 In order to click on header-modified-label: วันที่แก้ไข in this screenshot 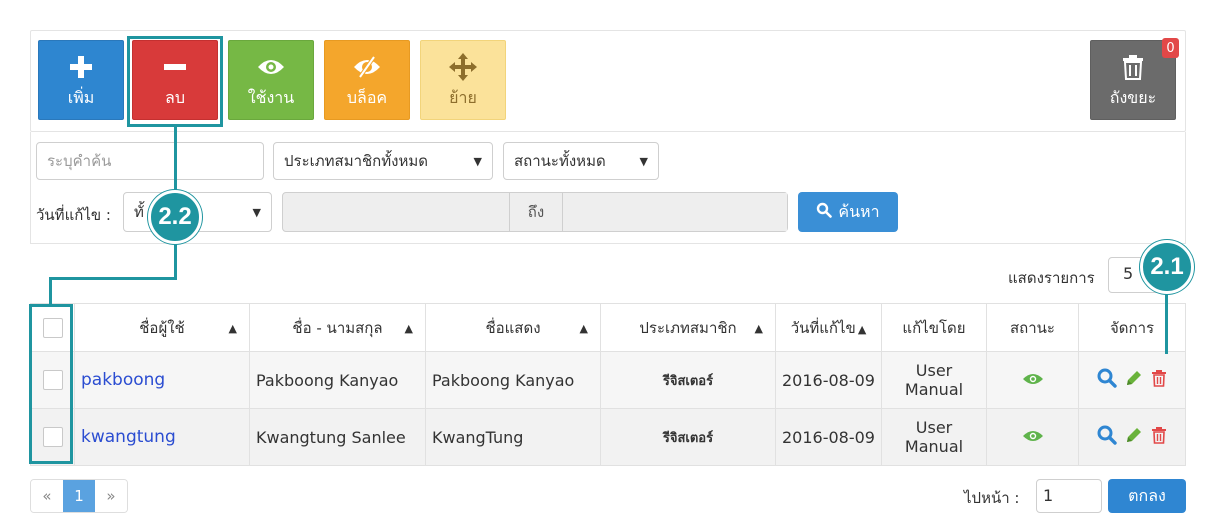, I will do `click(823, 327)`.